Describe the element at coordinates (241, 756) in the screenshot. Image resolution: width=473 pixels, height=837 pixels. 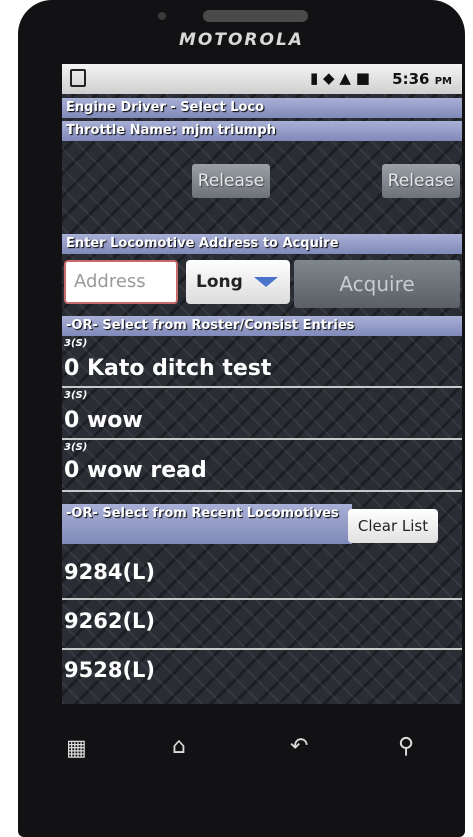
I see `navigation-bar: ▦ ⌂ ↶ ⚲` at that location.